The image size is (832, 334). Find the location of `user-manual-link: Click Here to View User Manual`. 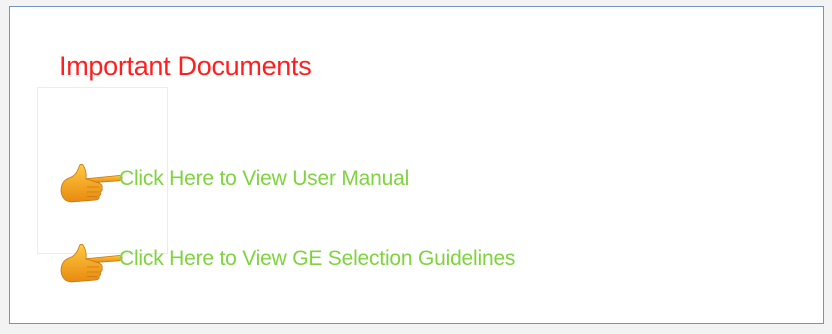

user-manual-link: Click Here to View User Manual is located at coordinates (234, 182).